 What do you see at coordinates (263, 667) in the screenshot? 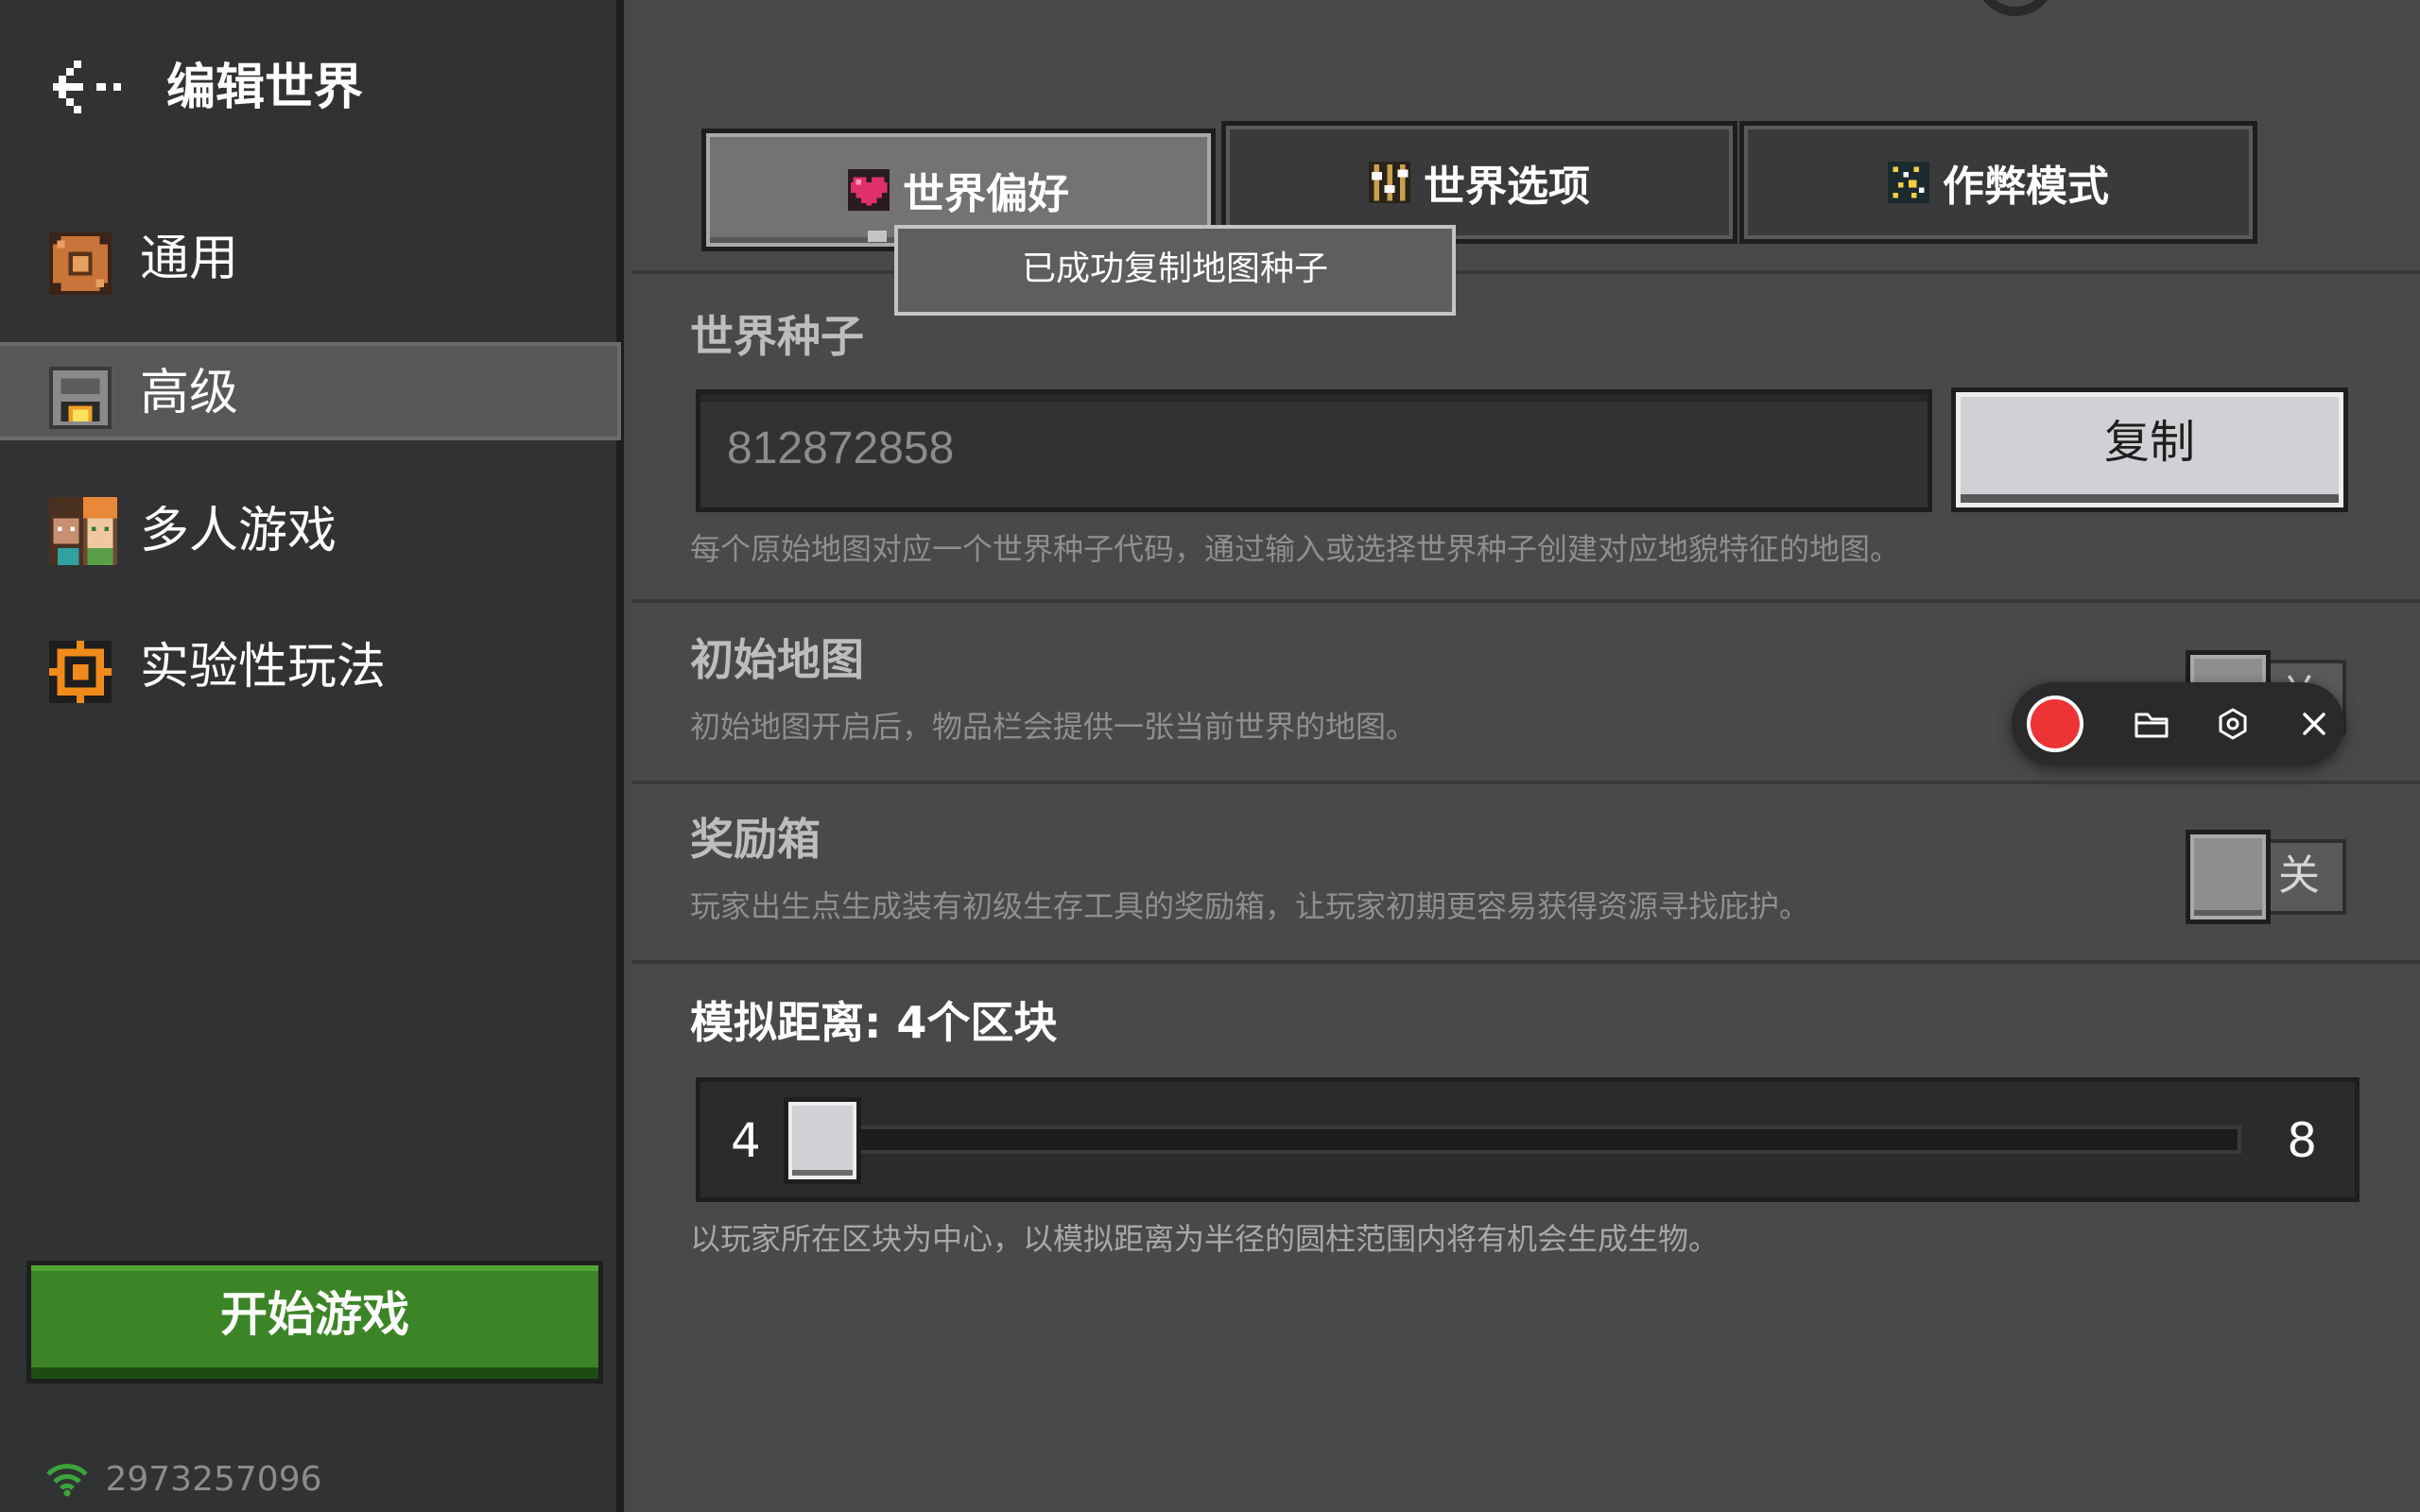
I see `sidebar-item-label: 实验性玩法` at bounding box center [263, 667].